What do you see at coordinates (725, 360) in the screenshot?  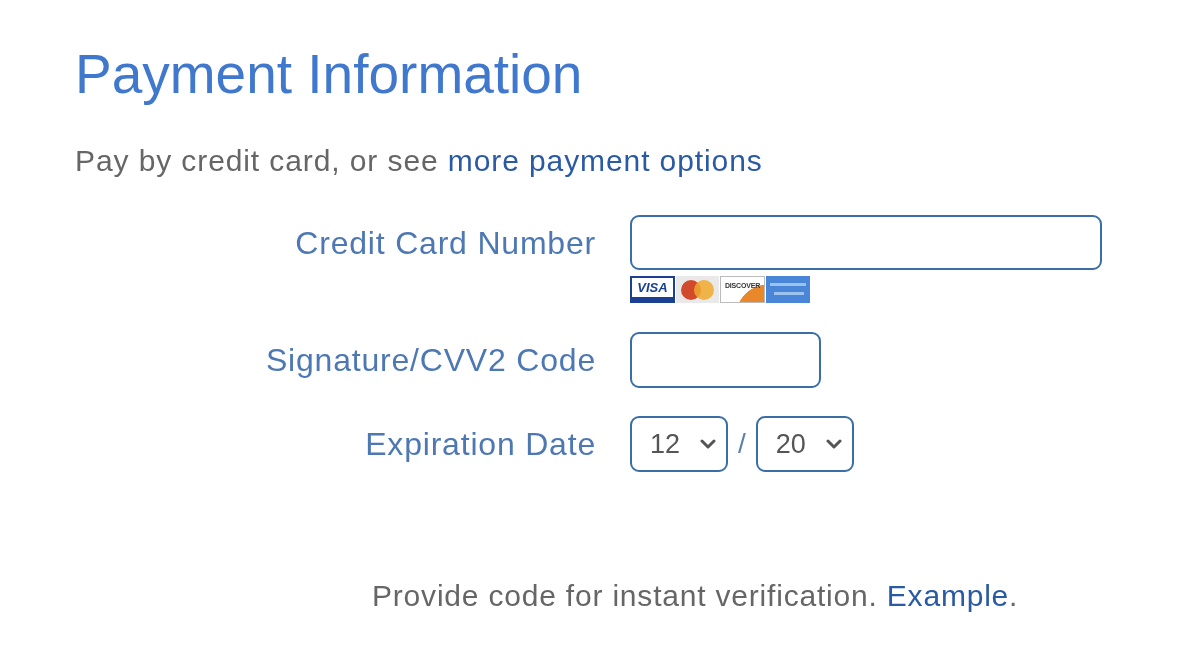 I see `cvv-field` at bounding box center [725, 360].